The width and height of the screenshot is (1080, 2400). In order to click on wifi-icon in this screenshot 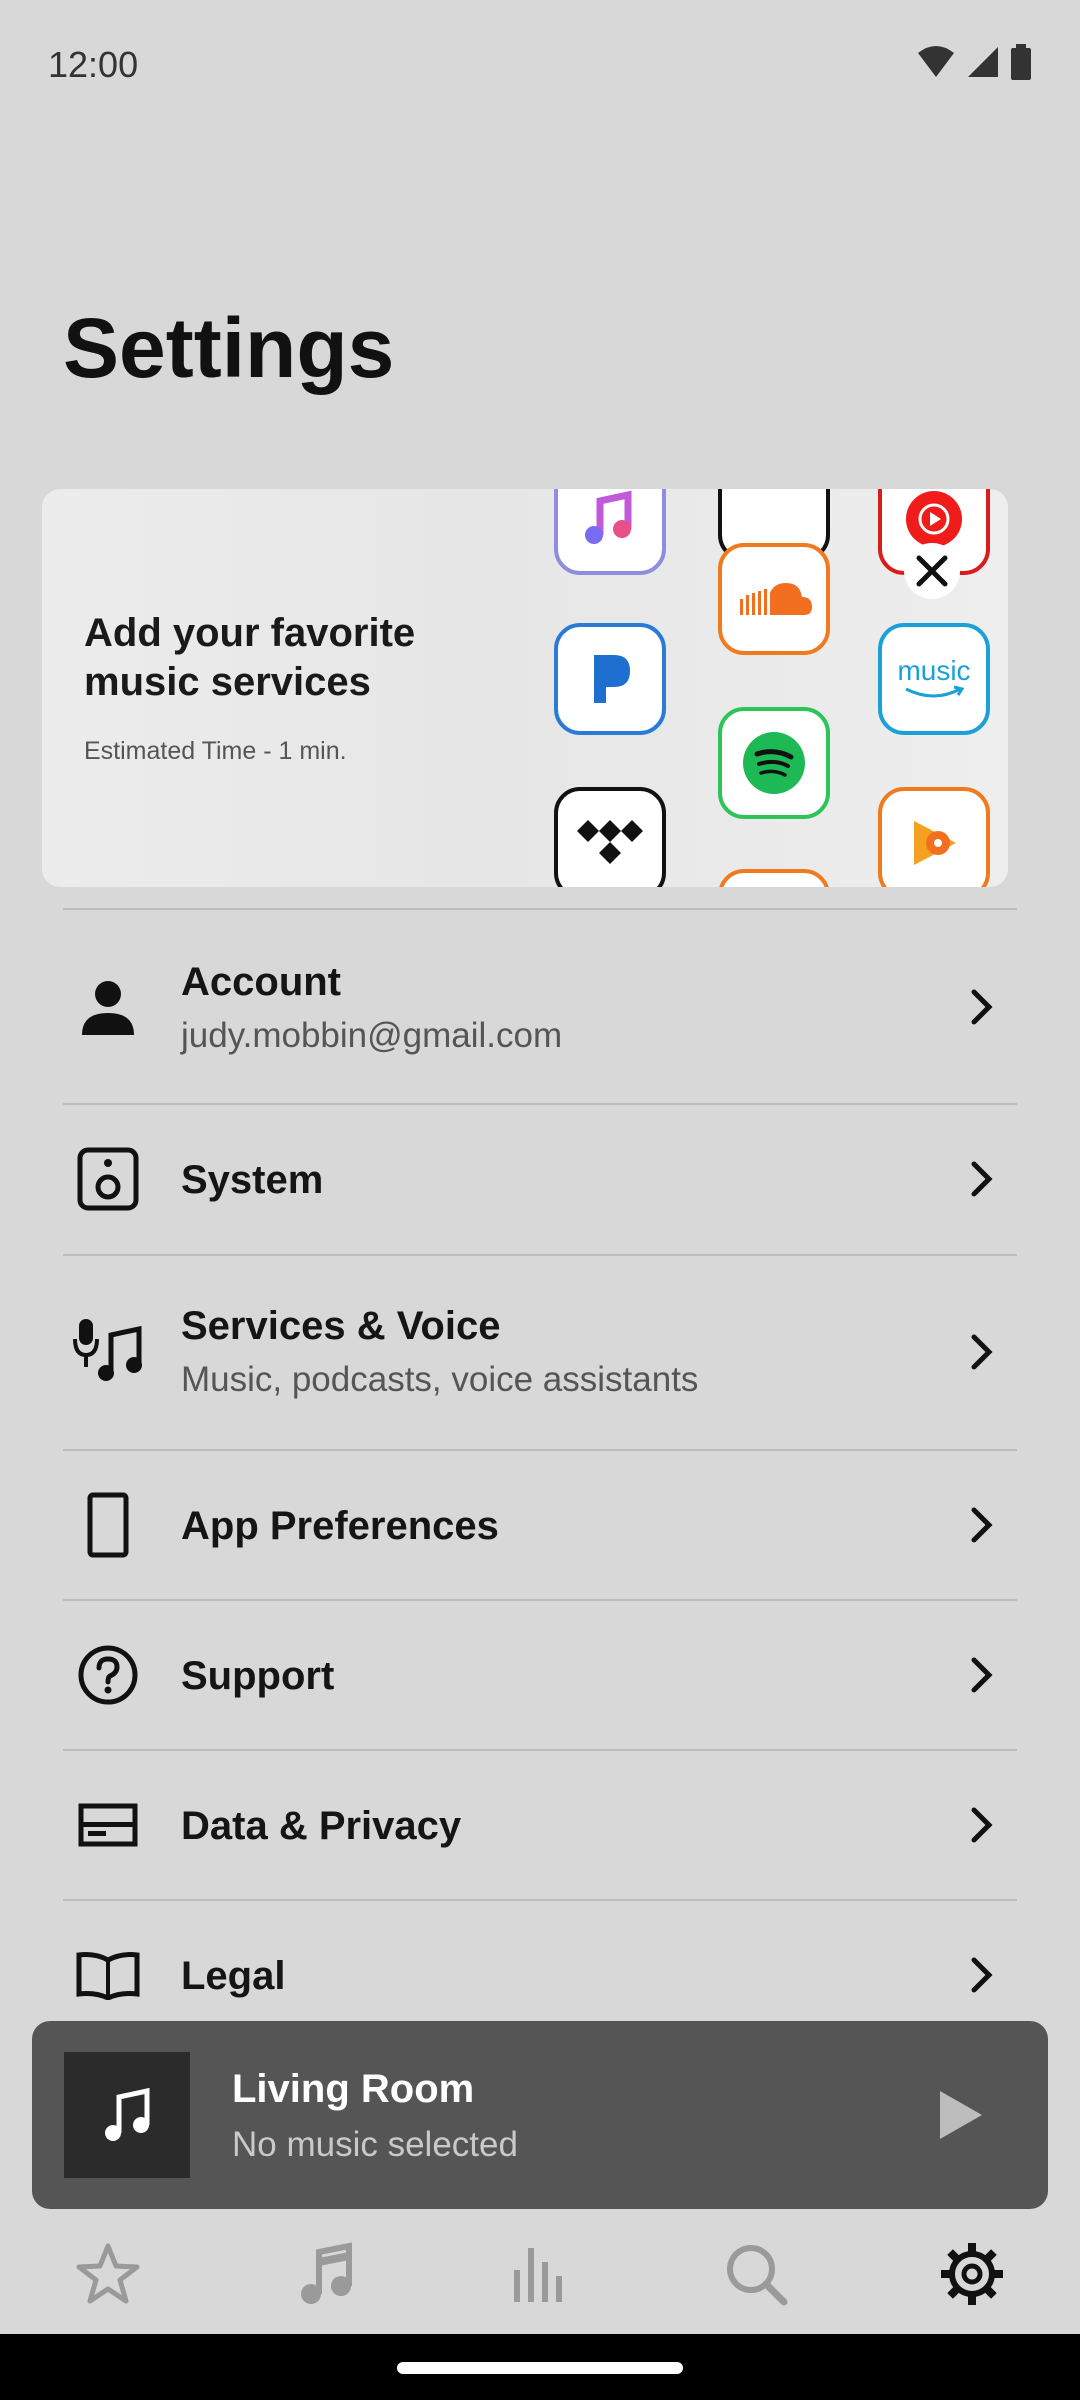, I will do `click(936, 61)`.